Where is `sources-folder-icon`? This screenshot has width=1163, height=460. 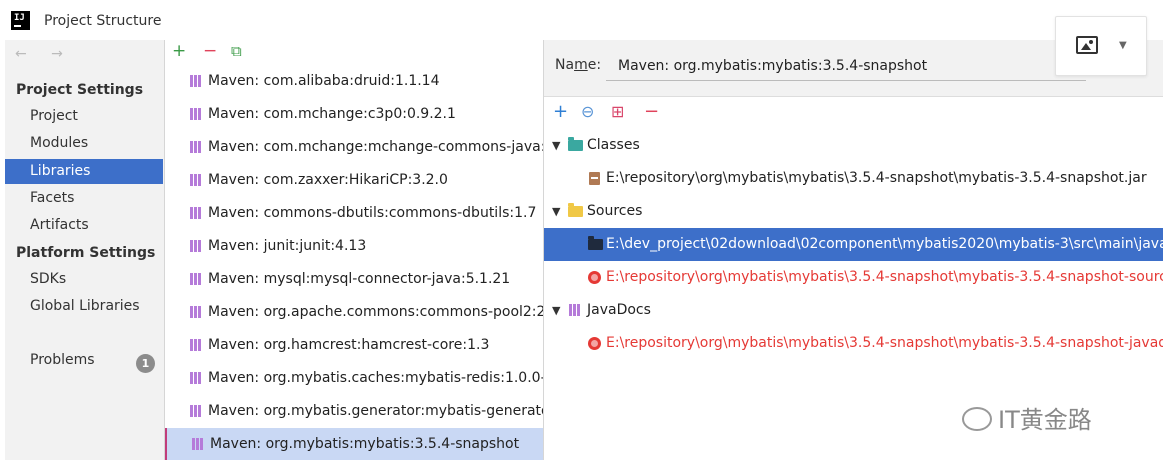 sources-folder-icon is located at coordinates (575, 210).